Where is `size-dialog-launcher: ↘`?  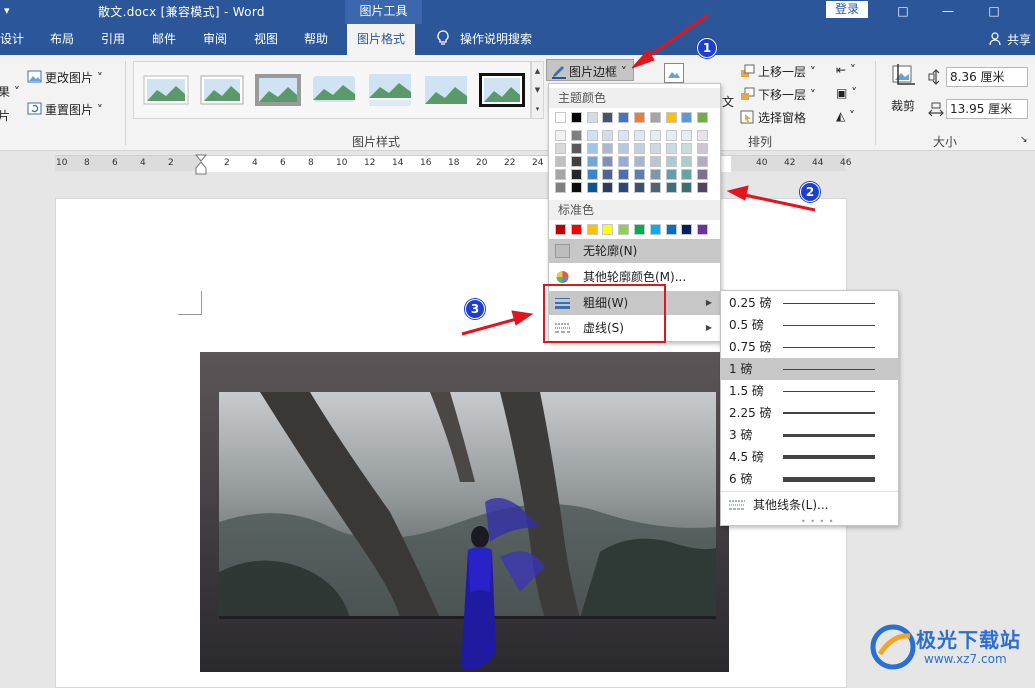 size-dialog-launcher: ↘ is located at coordinates (1024, 140).